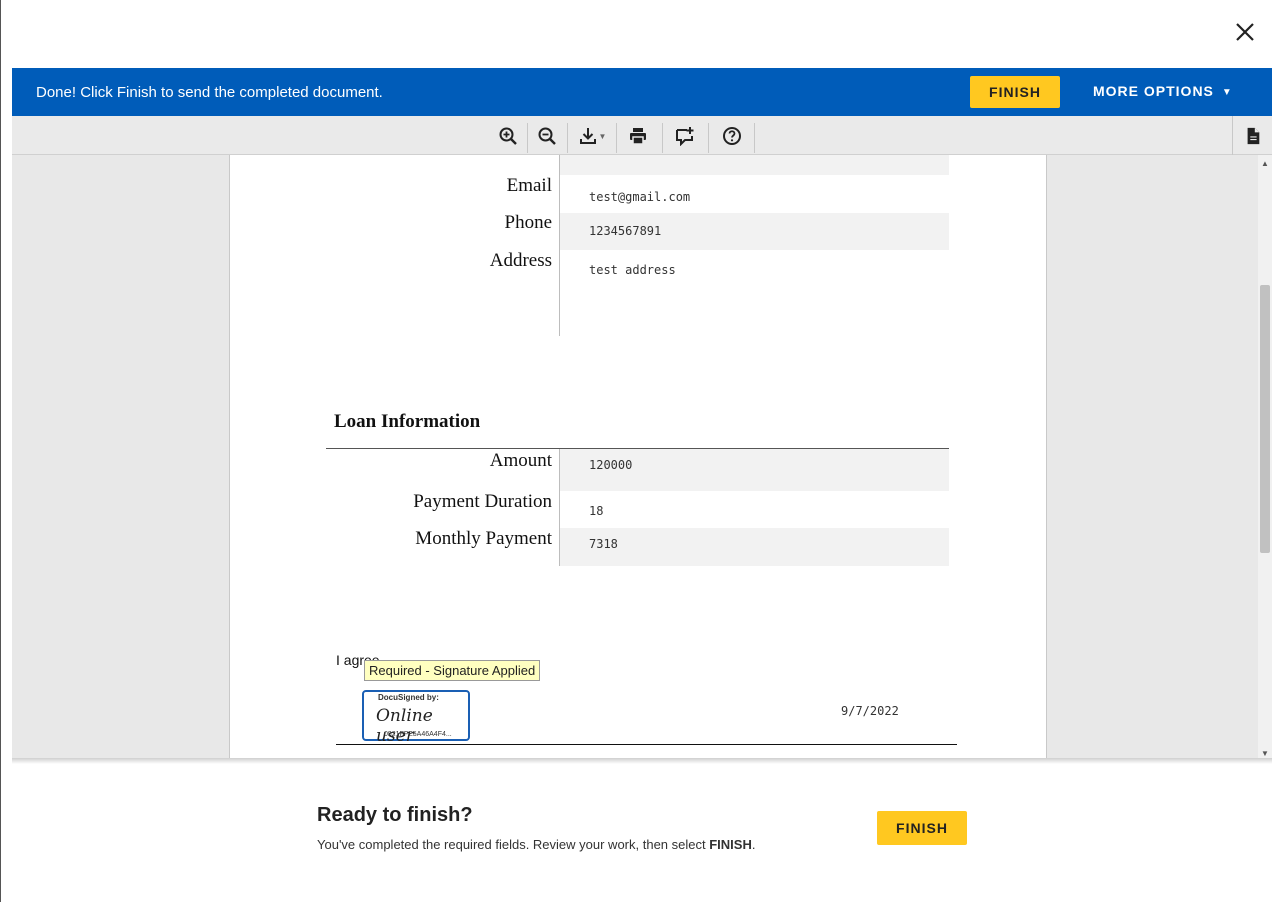 The width and height of the screenshot is (1277, 902). I want to click on signature-header: DocuSigned by:, so click(408, 697).